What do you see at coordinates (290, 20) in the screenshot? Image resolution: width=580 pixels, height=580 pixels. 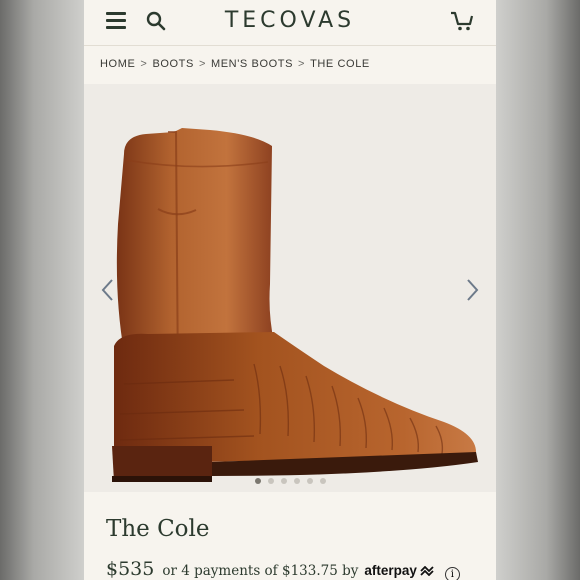 I see `brand-logo: TECOVAS` at bounding box center [290, 20].